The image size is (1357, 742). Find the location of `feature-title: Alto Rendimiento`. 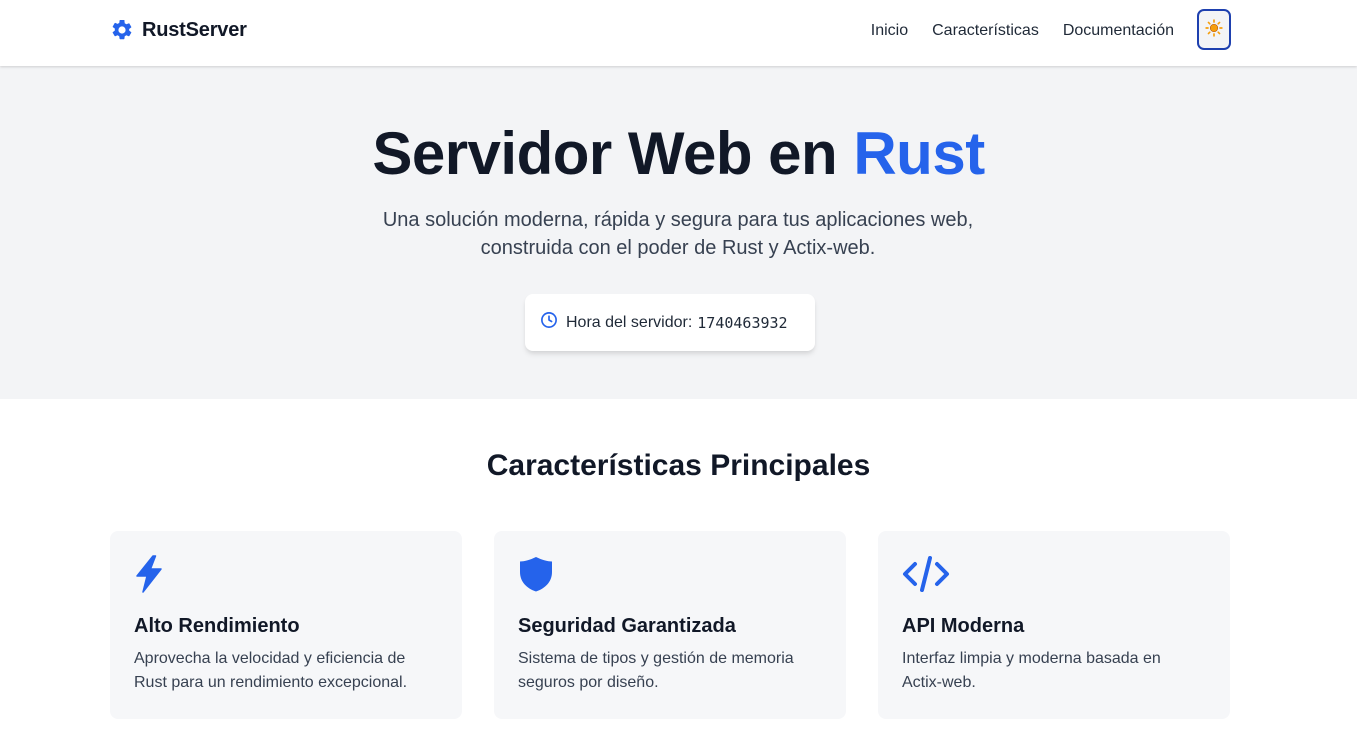

feature-title: Alto Rendimiento is located at coordinates (217, 626).